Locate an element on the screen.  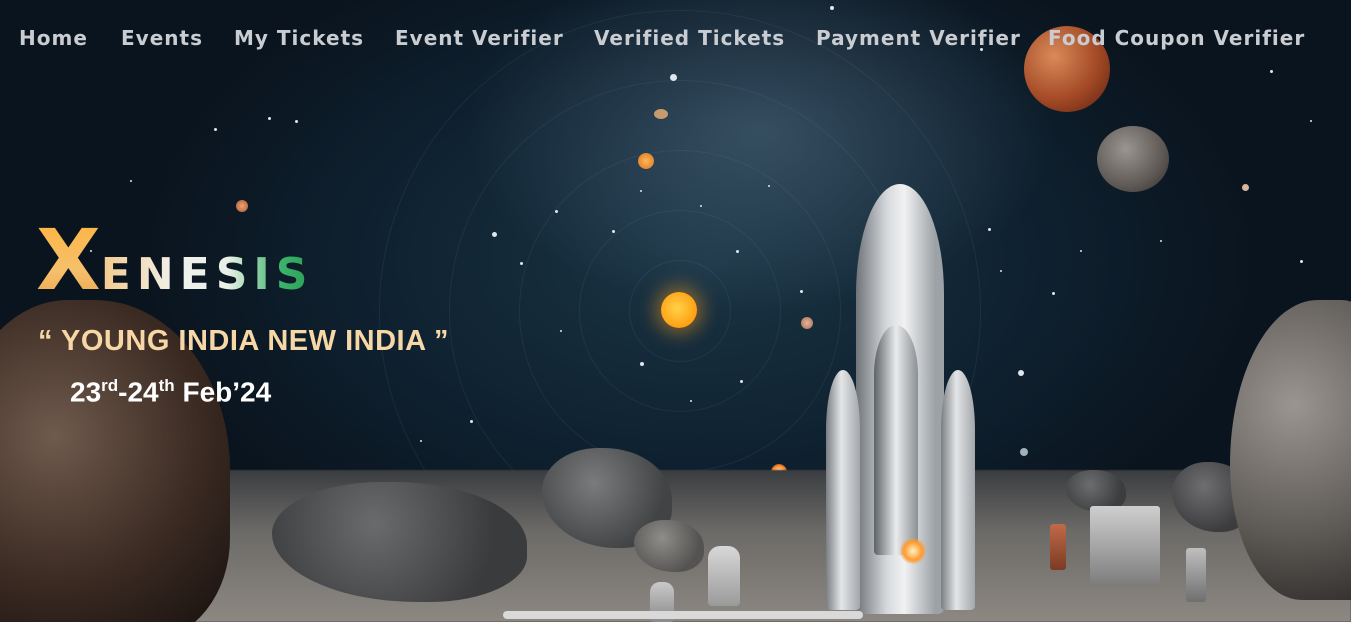
astronaut-figure is located at coordinates (724, 576).